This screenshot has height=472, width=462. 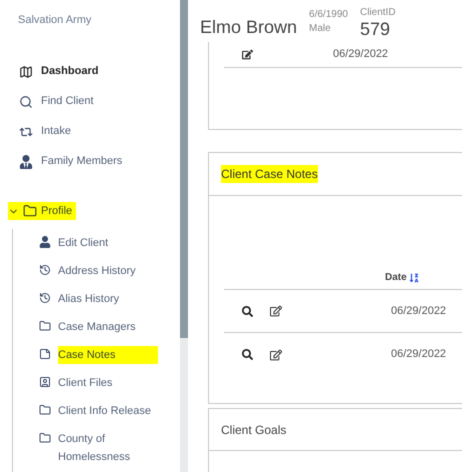 What do you see at coordinates (413, 277) in the screenshot?
I see `sort-icon` at bounding box center [413, 277].